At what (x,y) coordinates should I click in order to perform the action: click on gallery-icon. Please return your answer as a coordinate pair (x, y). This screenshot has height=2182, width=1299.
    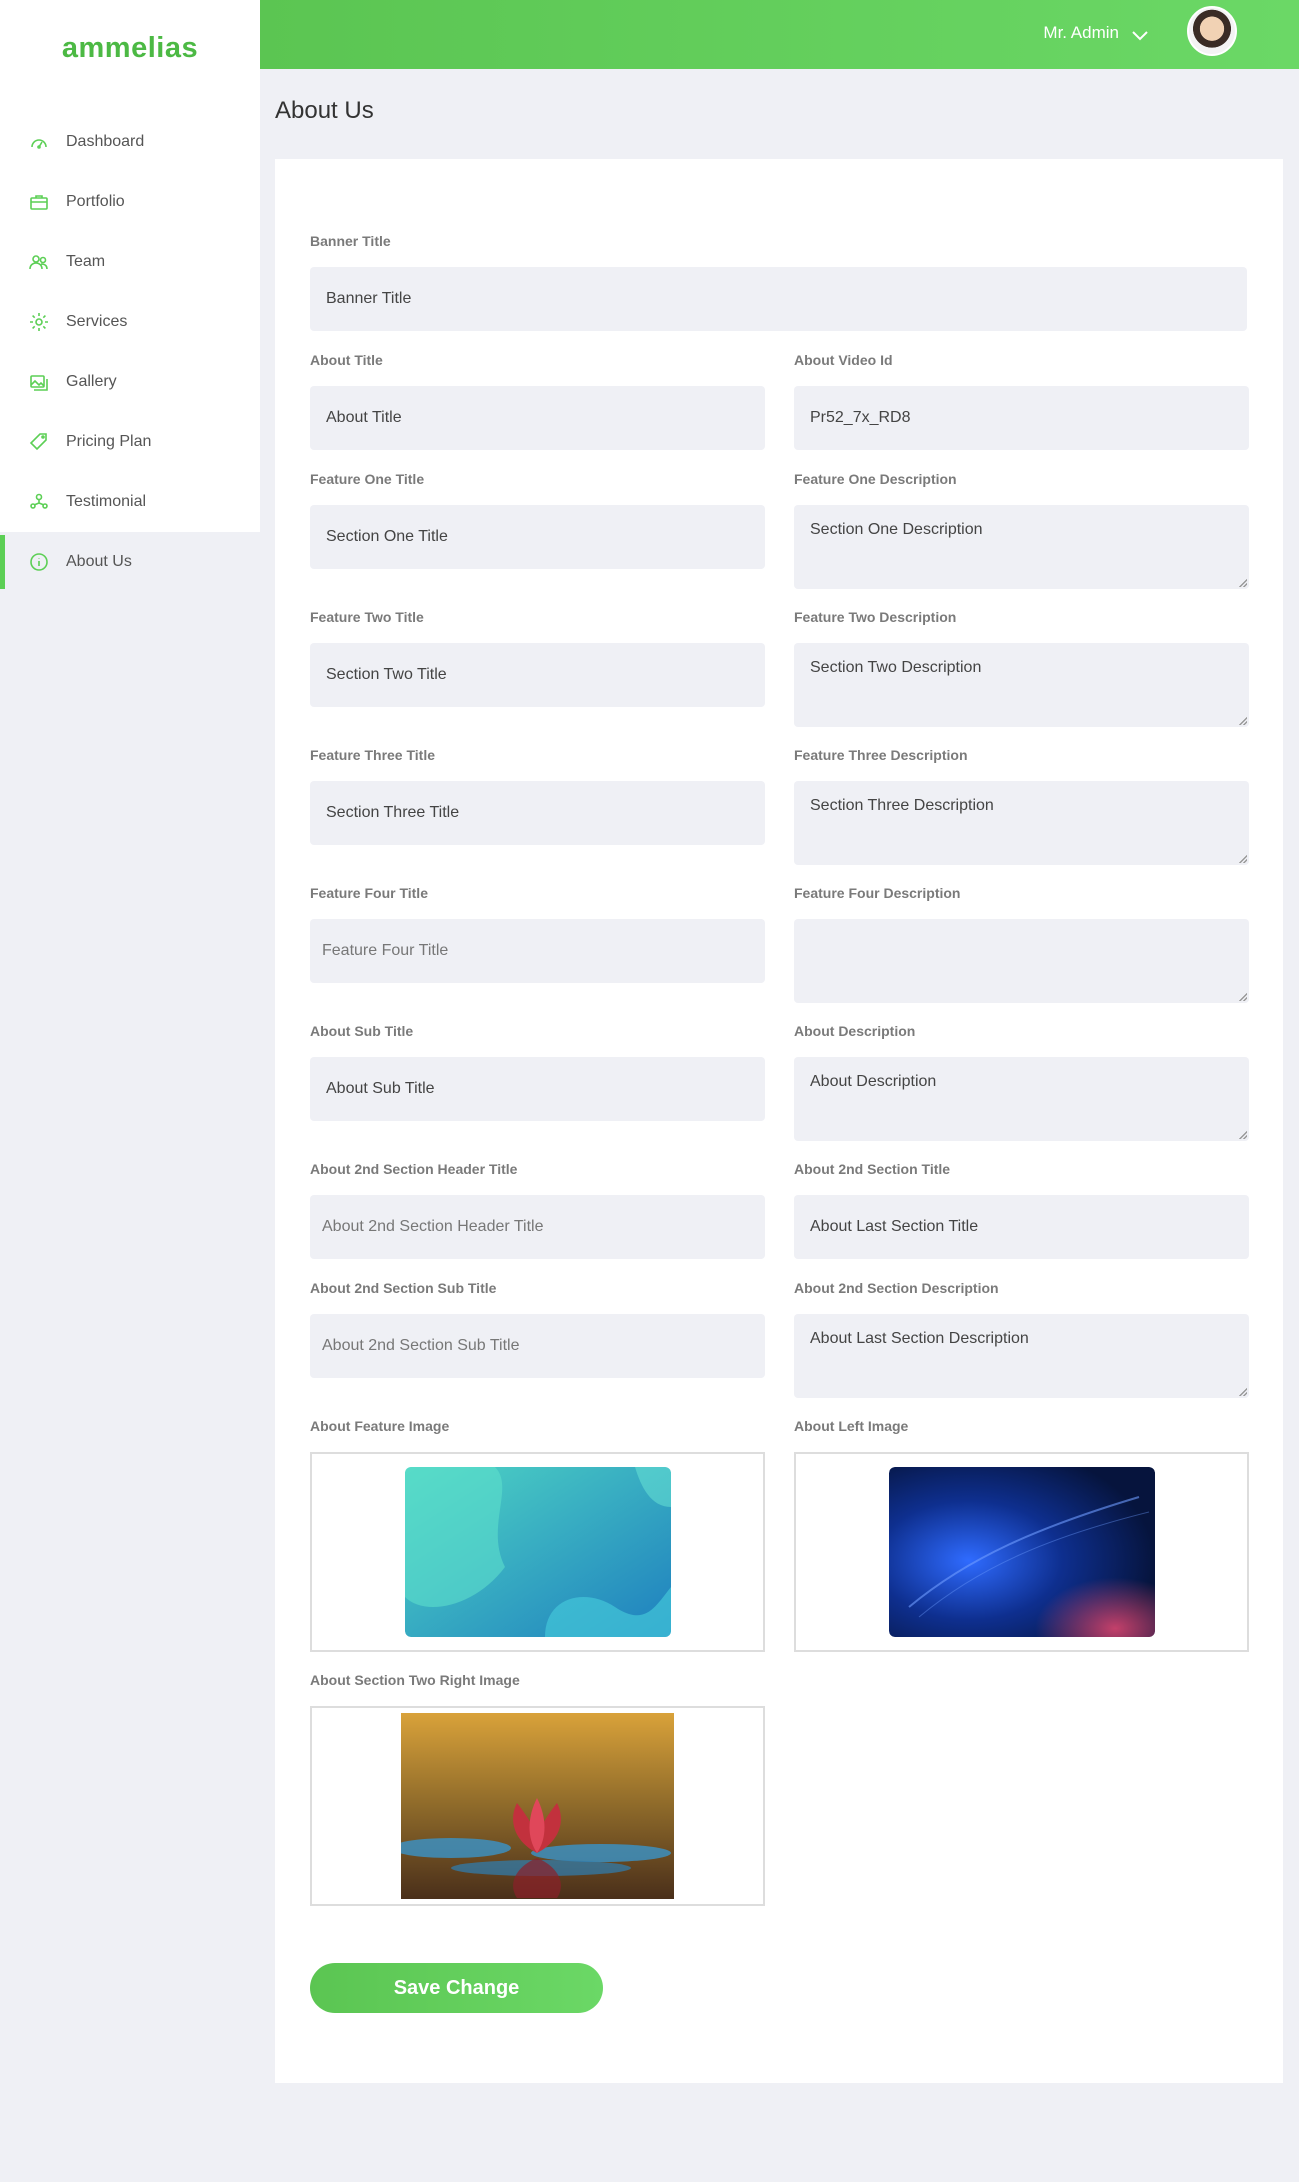
    Looking at the image, I should click on (39, 382).